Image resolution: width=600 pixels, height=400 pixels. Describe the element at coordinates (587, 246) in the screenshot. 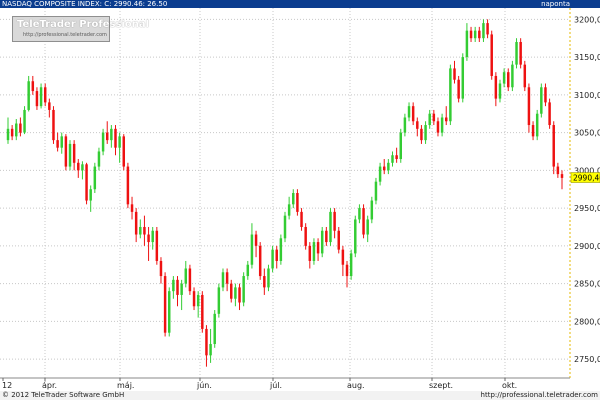

I see `y-tick-label: 2900,00` at that location.